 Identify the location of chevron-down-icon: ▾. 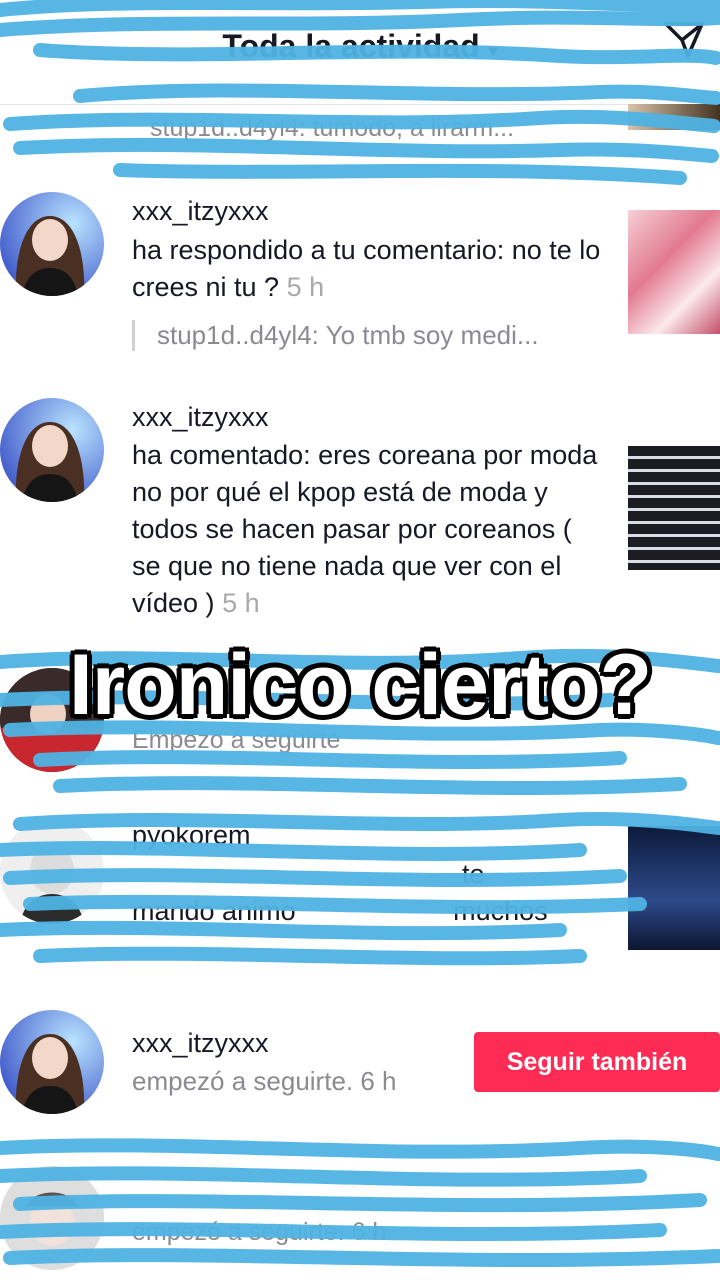
(493, 51).